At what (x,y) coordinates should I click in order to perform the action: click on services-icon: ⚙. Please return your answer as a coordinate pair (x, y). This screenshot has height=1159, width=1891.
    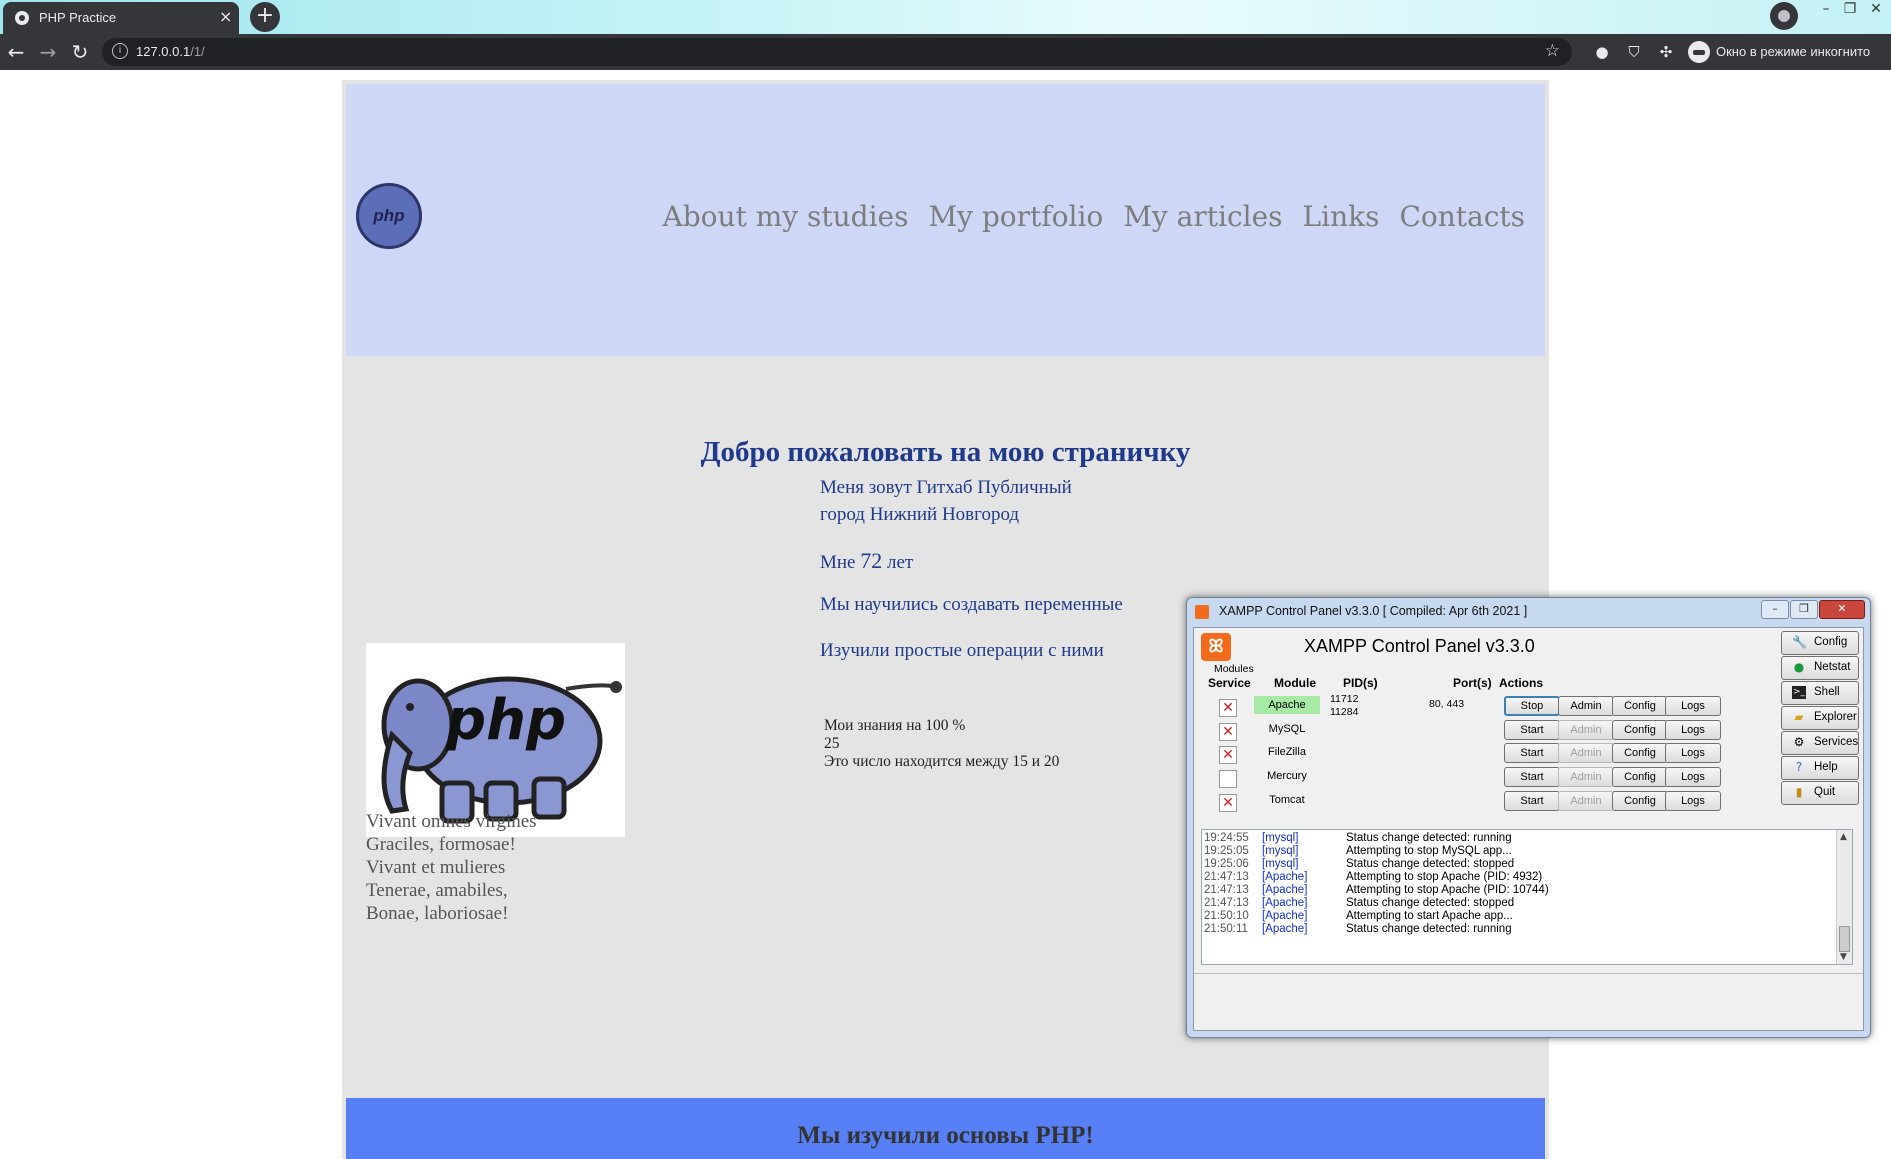
    Looking at the image, I should click on (1799, 742).